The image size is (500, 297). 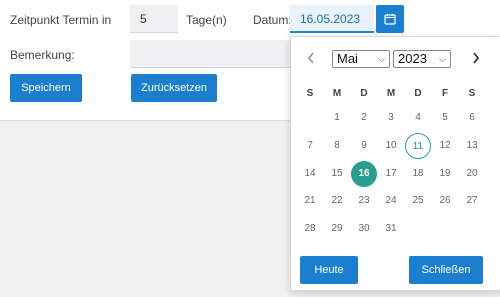 What do you see at coordinates (391, 174) in the screenshot?
I see `day-cell: 17` at bounding box center [391, 174].